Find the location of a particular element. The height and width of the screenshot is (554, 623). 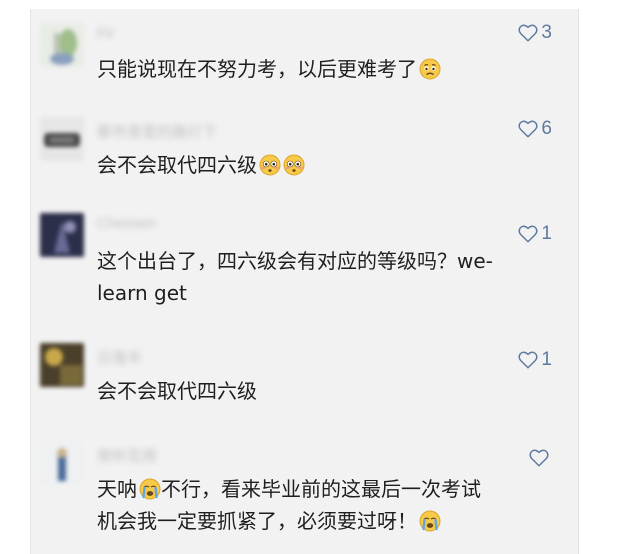

username: 都市夜里的路灯下 is located at coordinates (157, 131).